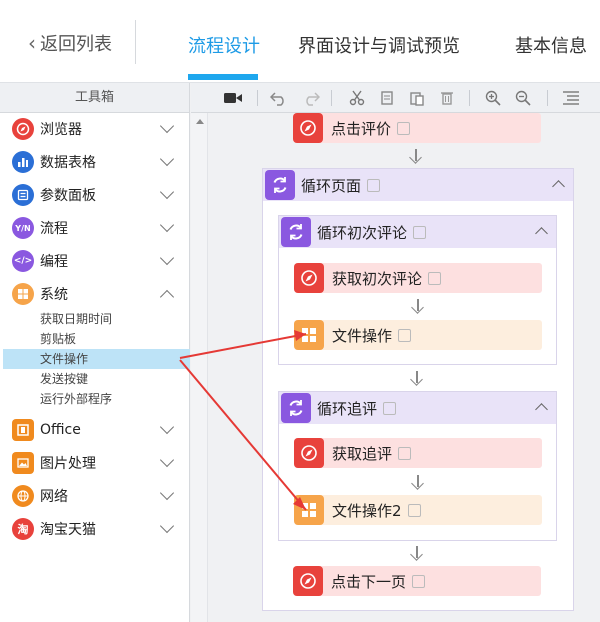 The height and width of the screenshot is (622, 600). I want to click on loop-followup-container: 循环追评 获取追评 文件操作2, so click(417, 466).